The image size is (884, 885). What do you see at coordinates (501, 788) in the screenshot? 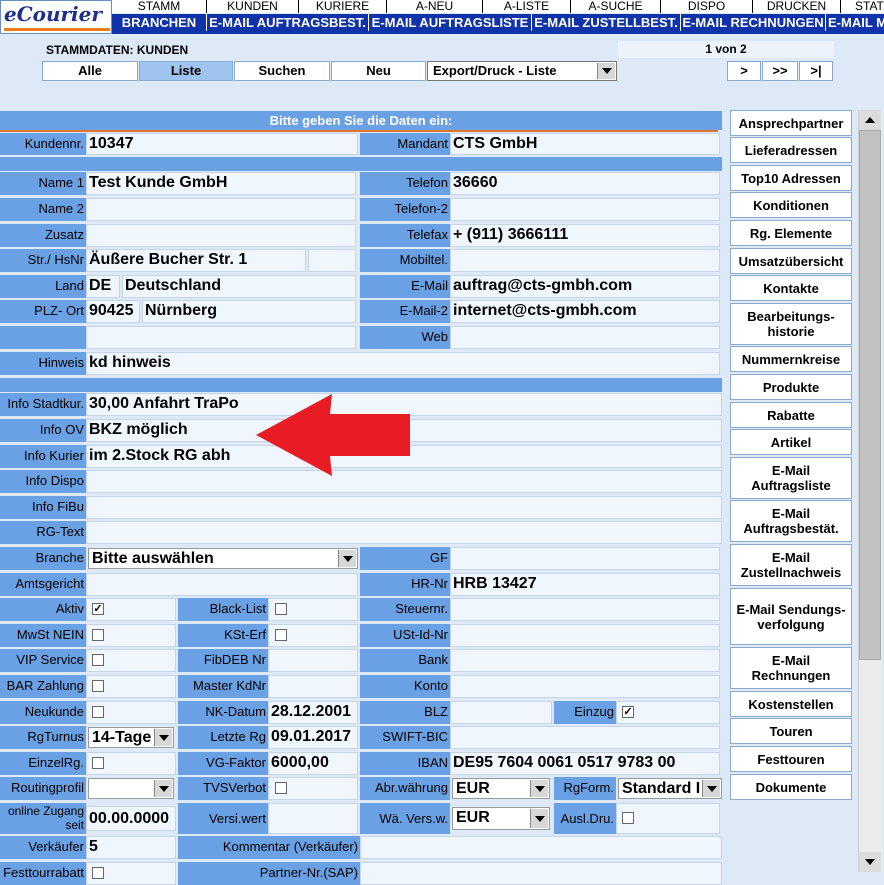
I see `abr-waehrung-select: EUR` at bounding box center [501, 788].